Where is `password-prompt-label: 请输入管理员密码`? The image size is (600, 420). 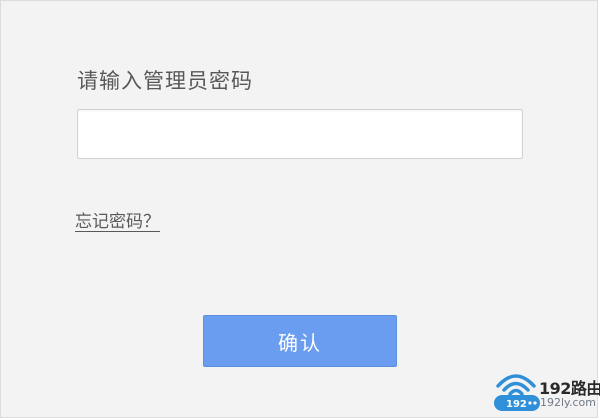 password-prompt-label: 请输入管理员密码 is located at coordinates (165, 81).